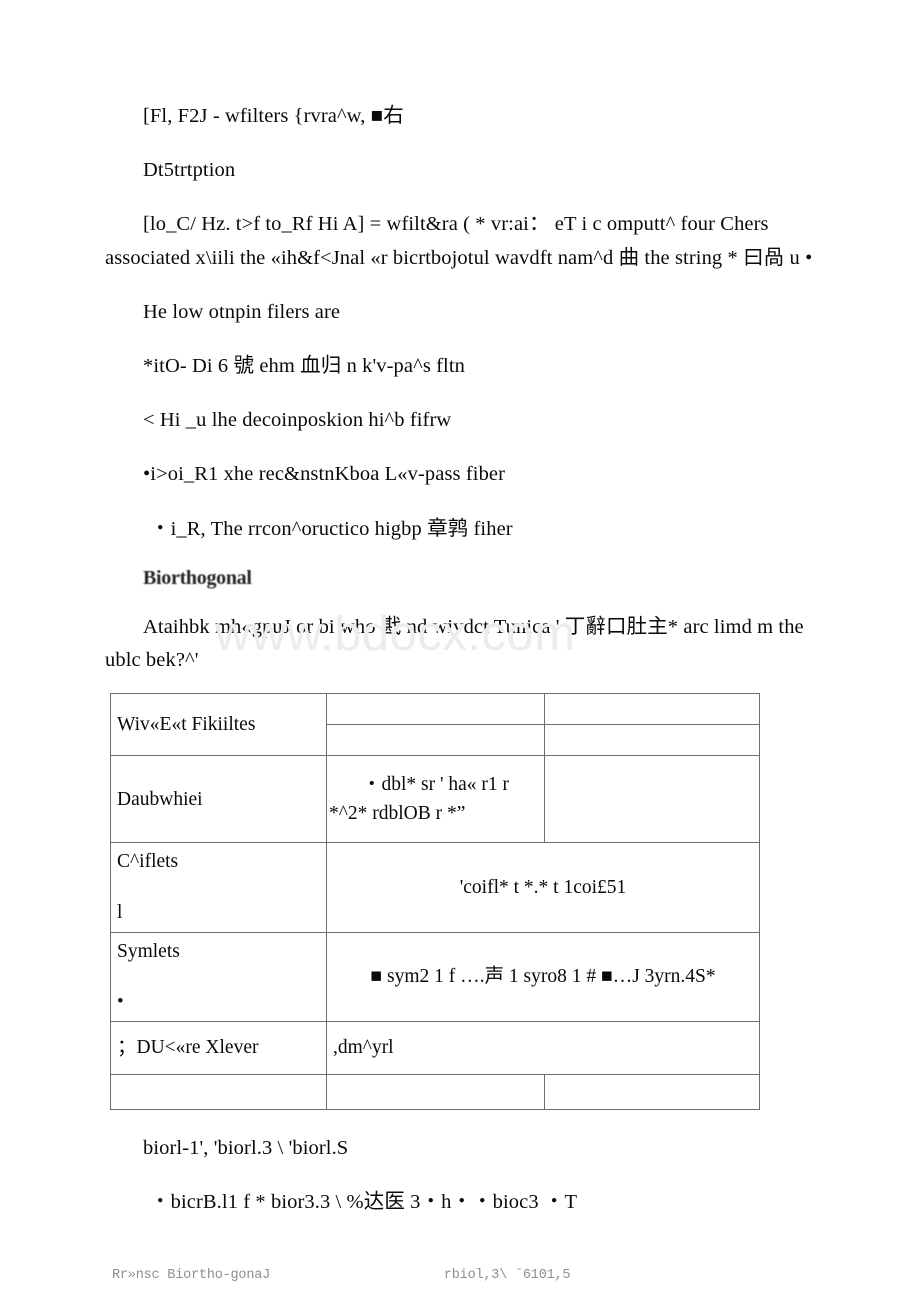  Describe the element at coordinates (543, 976) in the screenshot. I see `table-cell-symlets-value: ■ sym2 1 f ….声 1 syro8 1 # ■…J 3yrn.4S*` at that location.